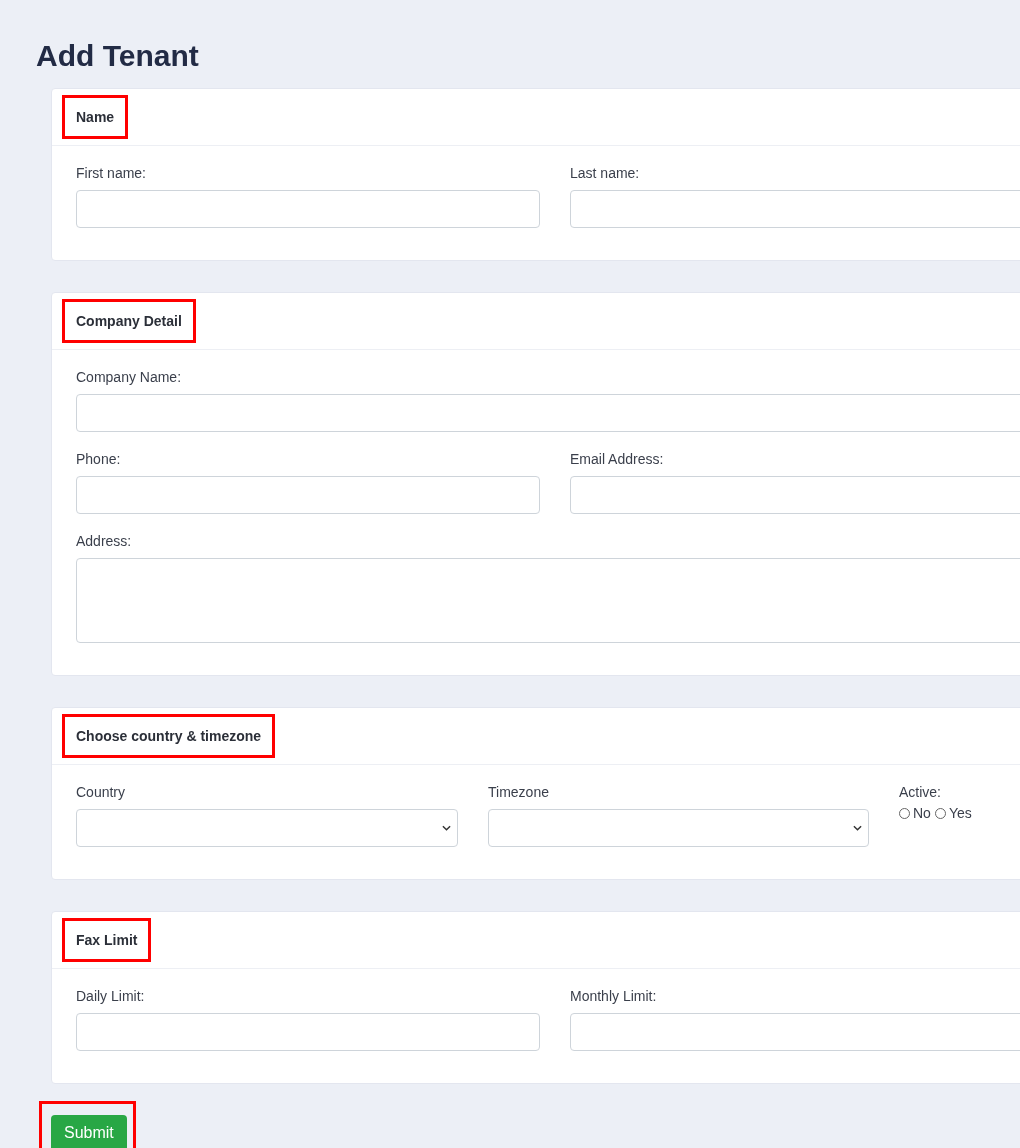  I want to click on field-label: Timezone, so click(518, 792).